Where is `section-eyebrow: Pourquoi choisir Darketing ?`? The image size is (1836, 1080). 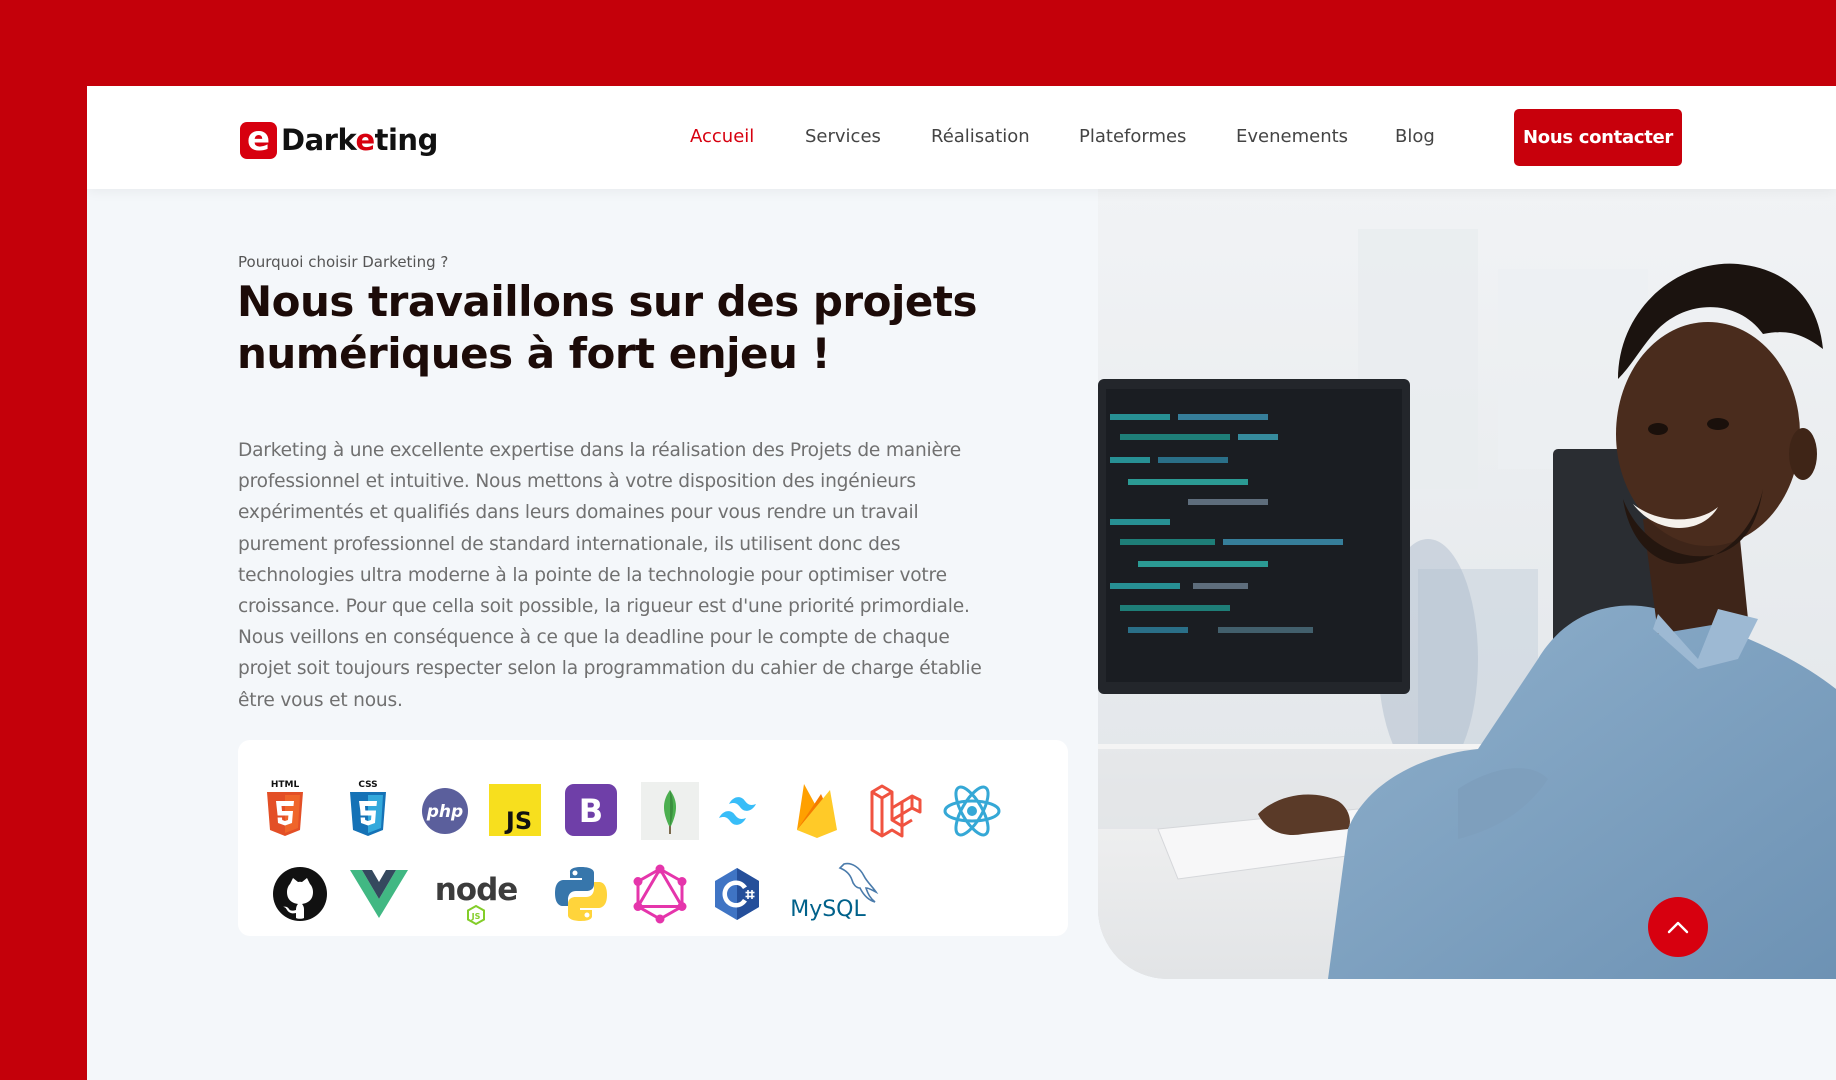
section-eyebrow: Pourquoi choisir Darketing ? is located at coordinates (343, 262).